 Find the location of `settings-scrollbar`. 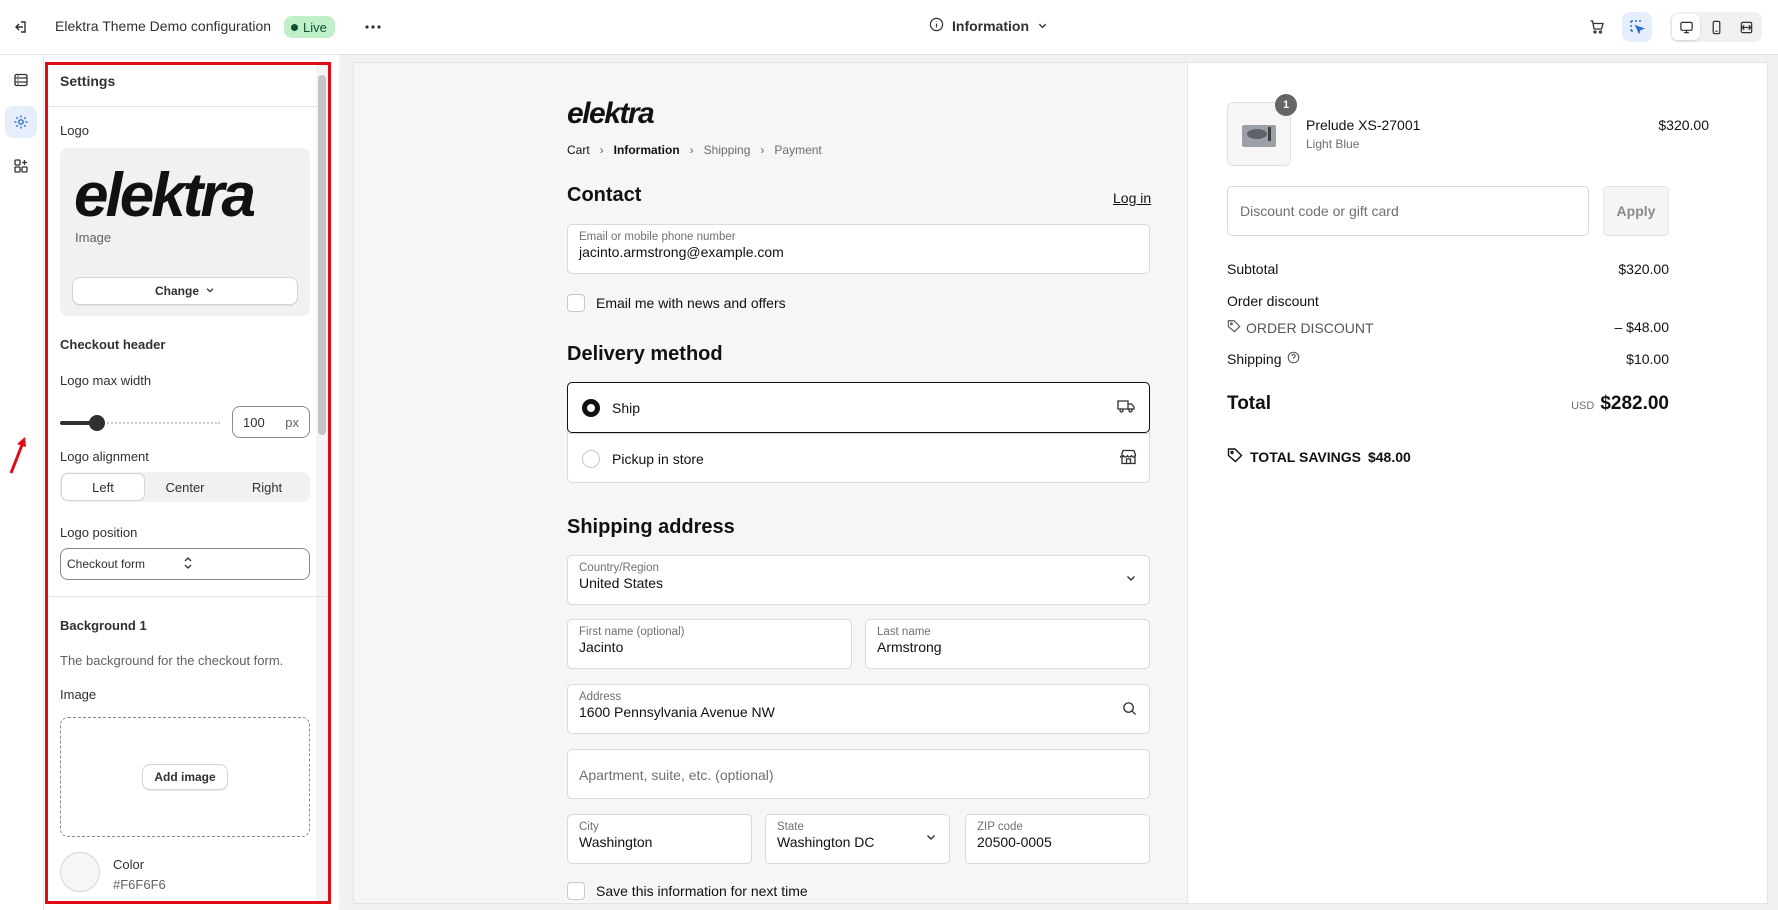

settings-scrollbar is located at coordinates (322, 483).